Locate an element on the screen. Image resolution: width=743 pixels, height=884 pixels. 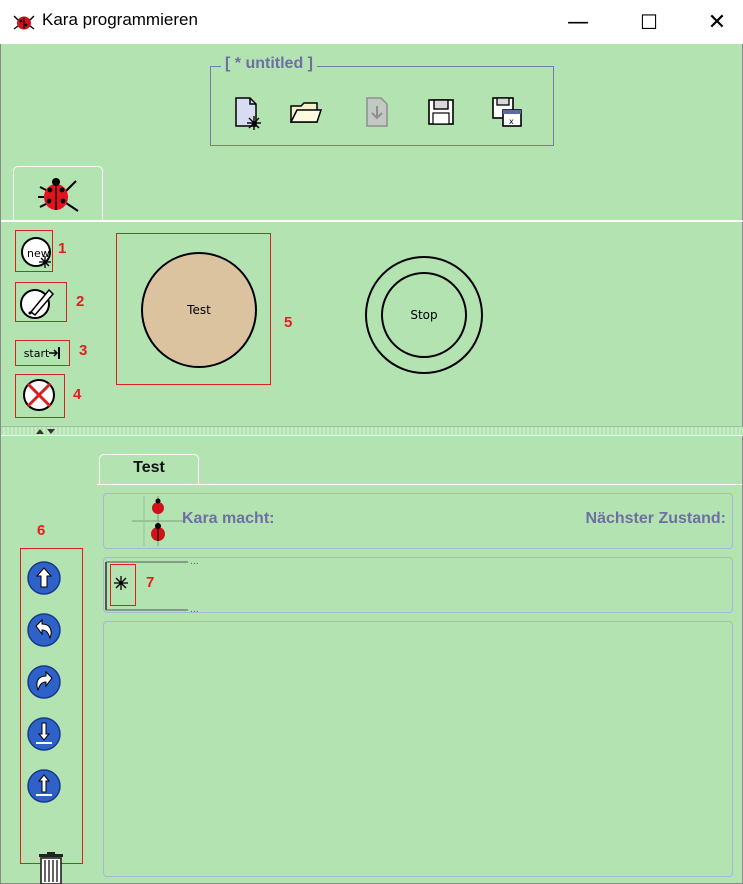
maximize-button: ☐ is located at coordinates (649, 22).